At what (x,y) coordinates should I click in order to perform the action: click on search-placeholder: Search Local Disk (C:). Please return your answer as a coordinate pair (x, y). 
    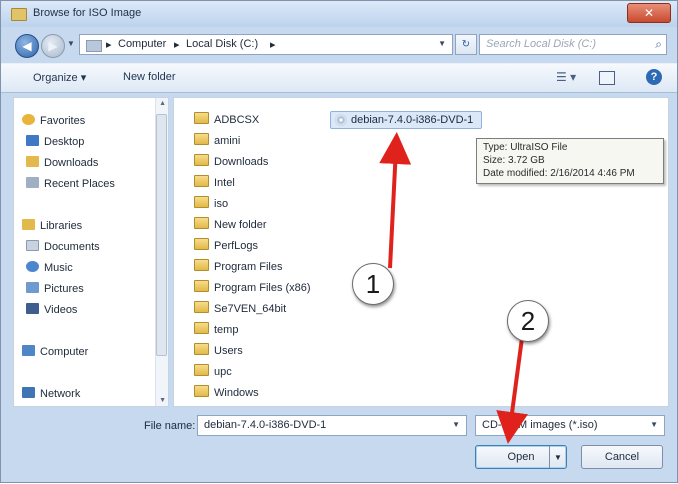
    Looking at the image, I should click on (541, 44).